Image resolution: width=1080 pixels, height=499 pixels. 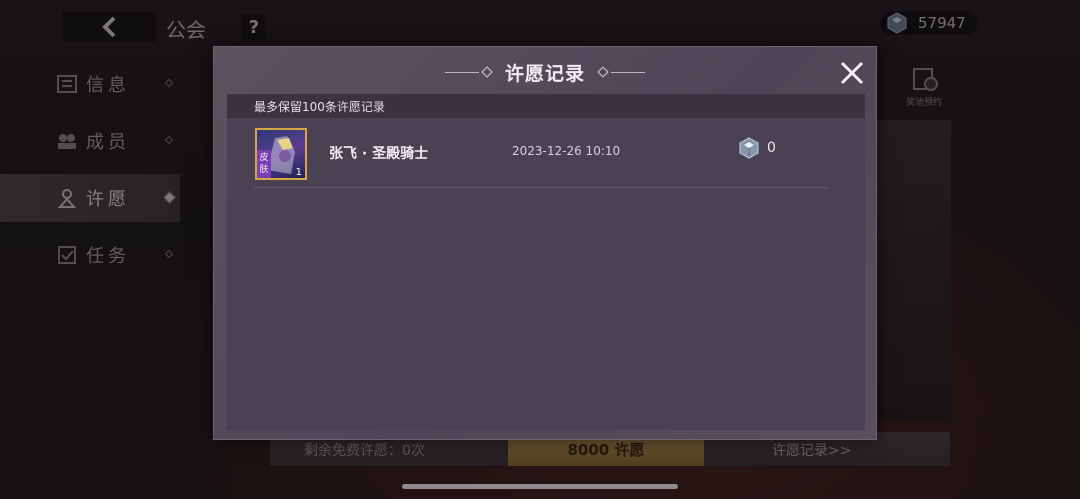 I want to click on crystal-cube-icon, so click(x=749, y=148).